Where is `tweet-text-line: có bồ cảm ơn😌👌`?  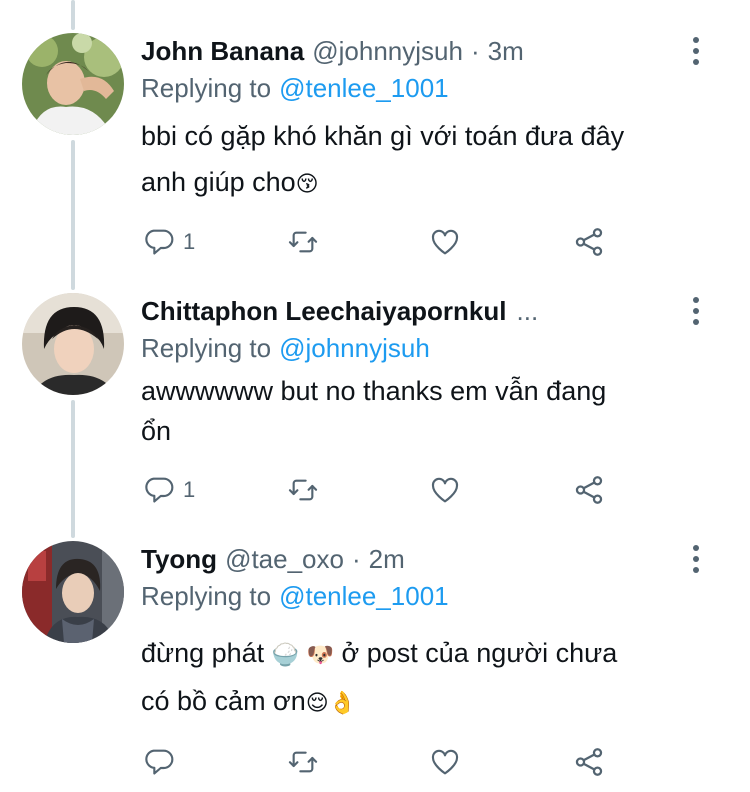 tweet-text-line: có bồ cảm ơn😌👌 is located at coordinates (431, 702).